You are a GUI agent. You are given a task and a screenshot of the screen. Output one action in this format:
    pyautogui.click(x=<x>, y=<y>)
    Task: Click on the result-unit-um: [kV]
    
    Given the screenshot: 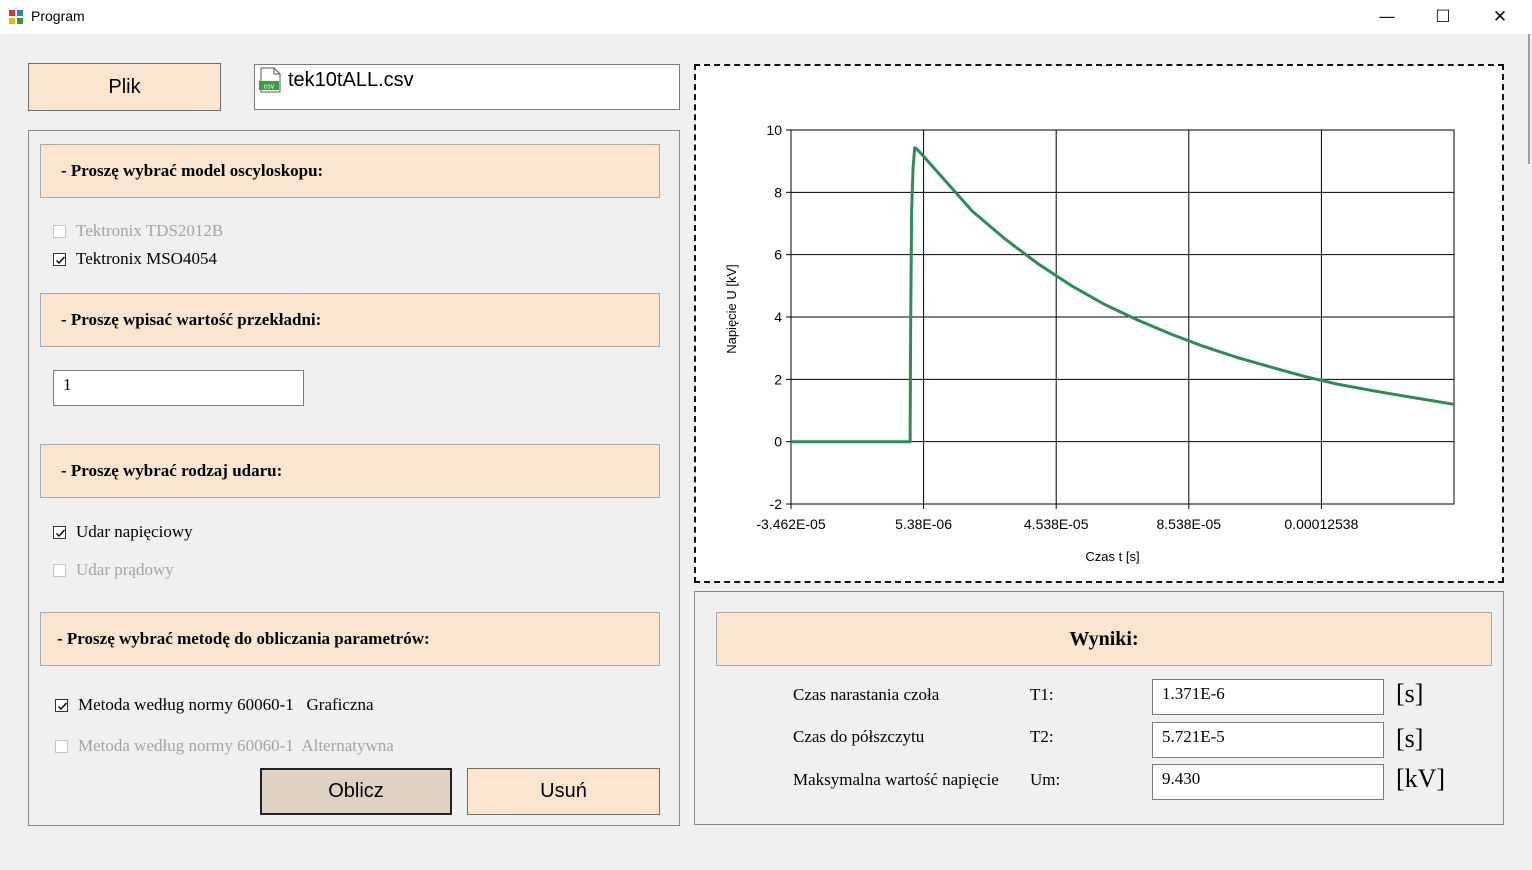 What is the action you would take?
    pyautogui.click(x=1421, y=778)
    